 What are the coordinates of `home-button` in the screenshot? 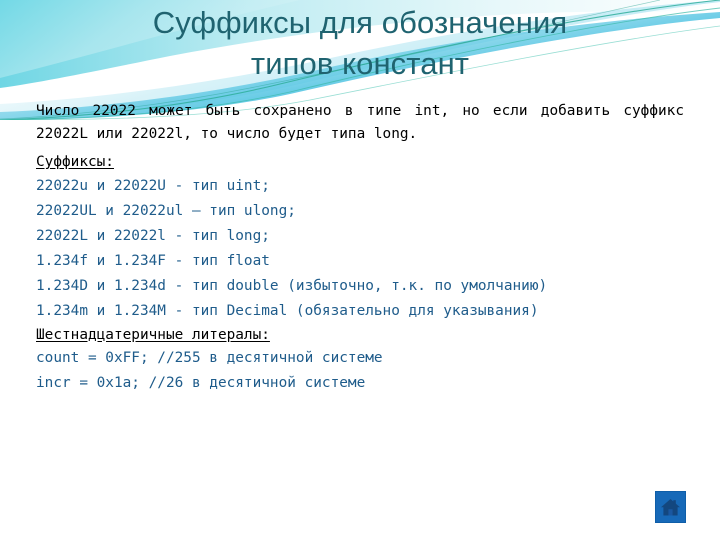 It's located at (670, 507).